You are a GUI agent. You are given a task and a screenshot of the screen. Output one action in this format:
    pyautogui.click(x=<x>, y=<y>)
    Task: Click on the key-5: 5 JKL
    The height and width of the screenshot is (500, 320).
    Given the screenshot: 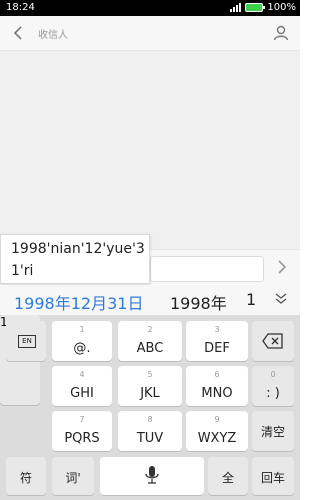 What is the action you would take?
    pyautogui.click(x=150, y=386)
    